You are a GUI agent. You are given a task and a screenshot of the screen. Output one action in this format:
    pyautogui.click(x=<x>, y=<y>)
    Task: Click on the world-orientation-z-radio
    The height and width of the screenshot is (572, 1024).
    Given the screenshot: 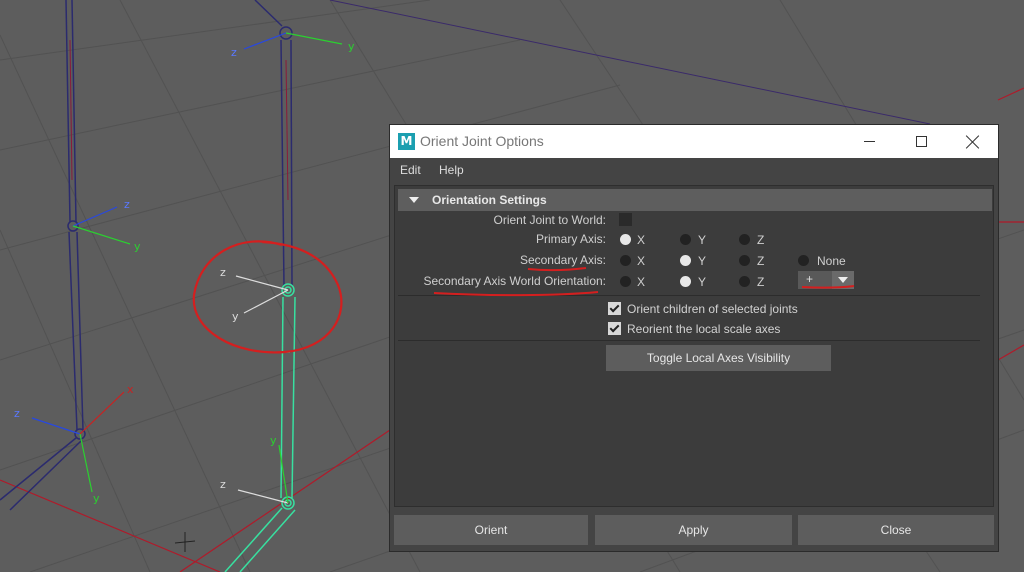 What is the action you would take?
    pyautogui.click(x=744, y=281)
    